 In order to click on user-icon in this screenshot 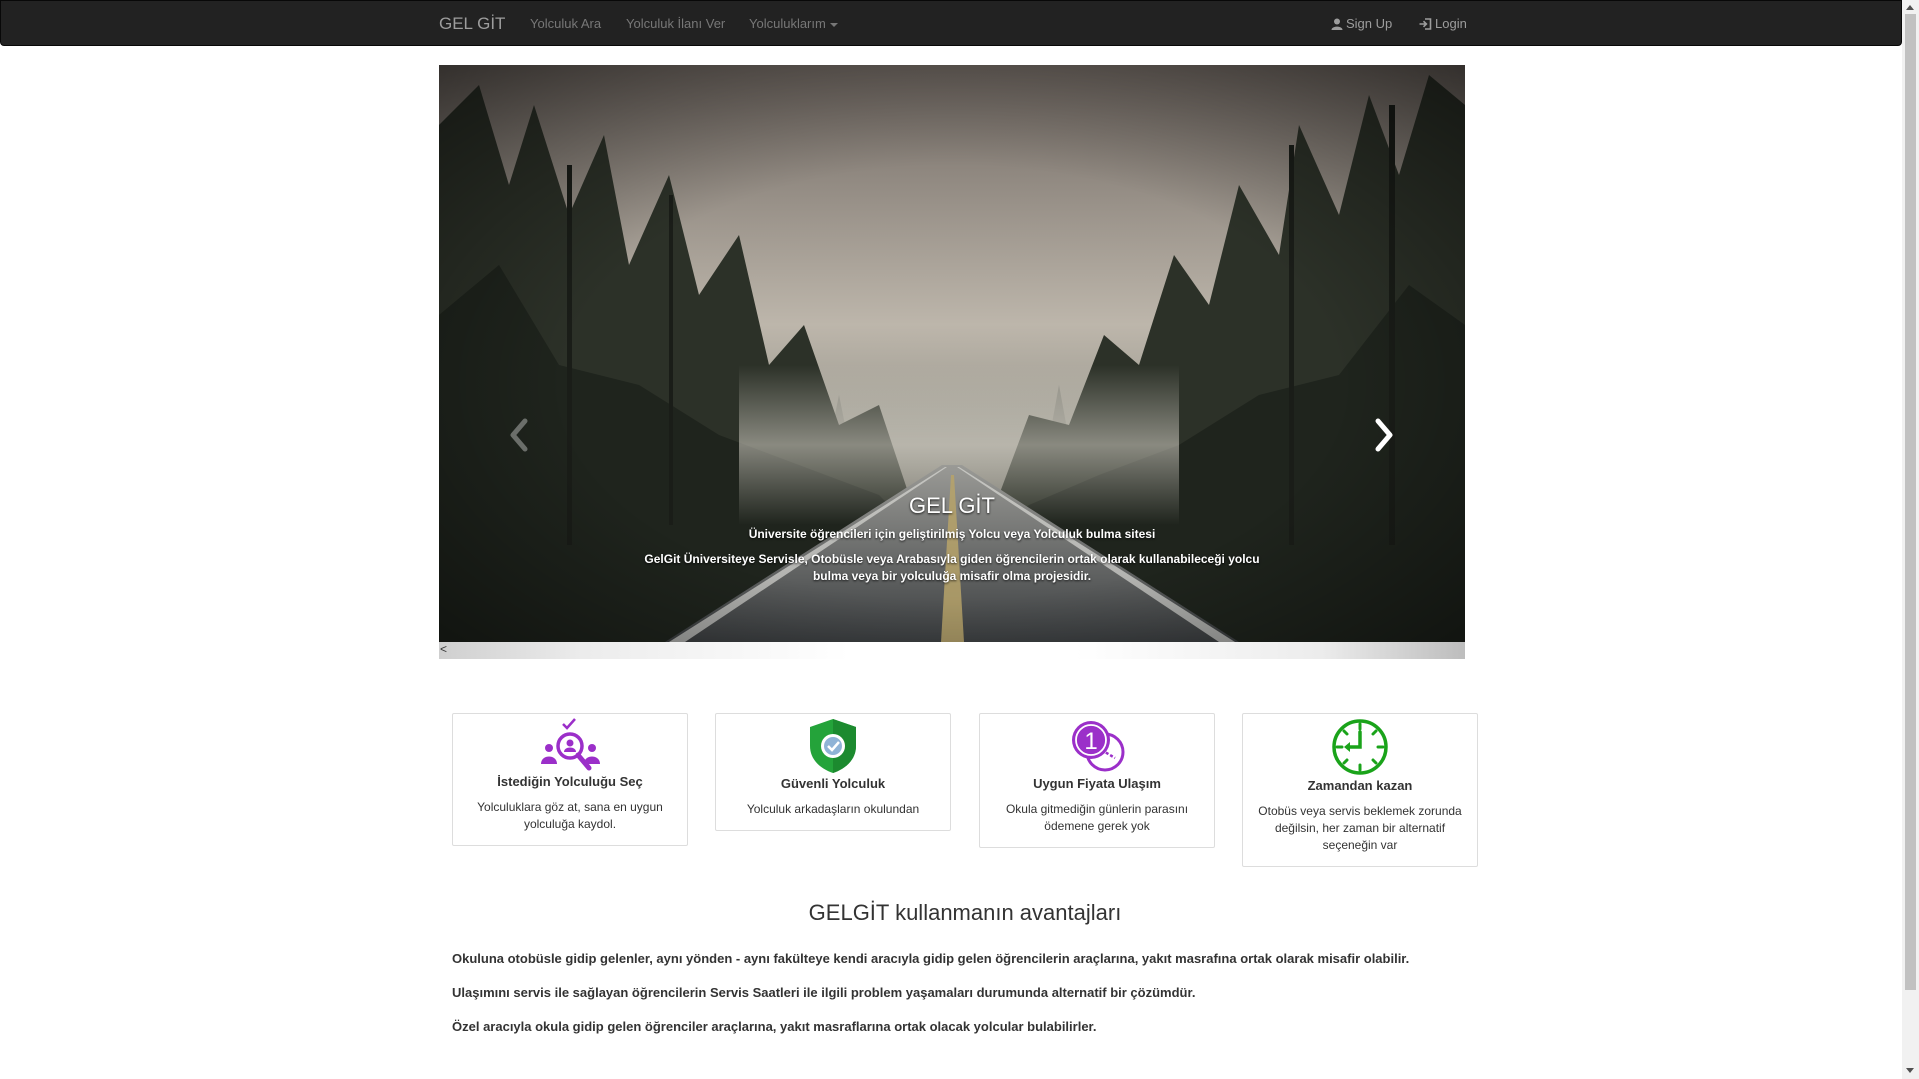, I will do `click(1337, 24)`.